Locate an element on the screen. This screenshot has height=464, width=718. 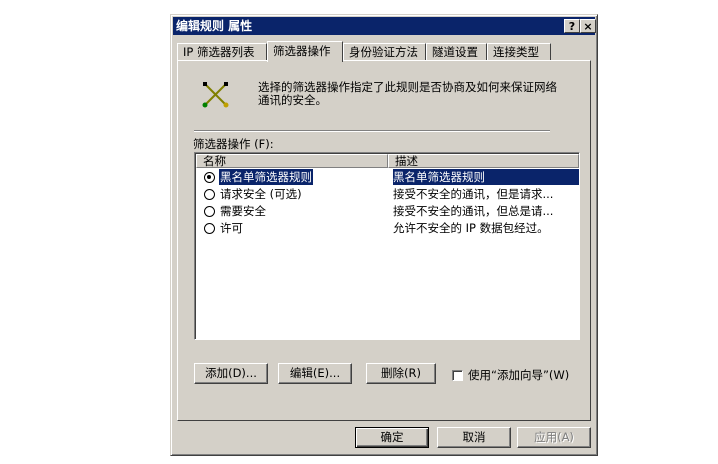
list-item-description: 允许不安全的 IP 数据包经过。 is located at coordinates (471, 228).